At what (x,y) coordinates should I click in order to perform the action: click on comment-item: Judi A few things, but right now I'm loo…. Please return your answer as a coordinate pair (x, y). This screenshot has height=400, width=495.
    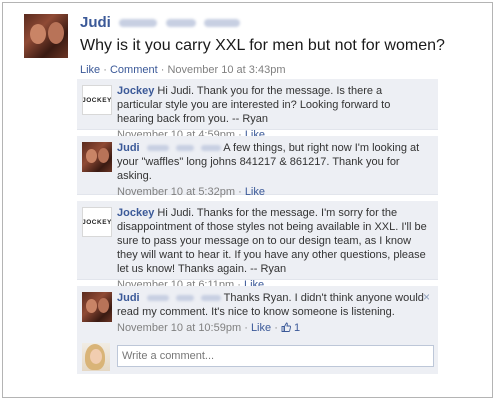
    Looking at the image, I should click on (257, 167).